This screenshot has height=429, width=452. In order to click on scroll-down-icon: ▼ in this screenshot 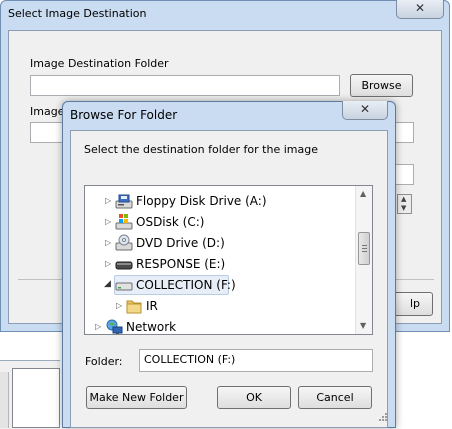, I will do `click(363, 325)`.